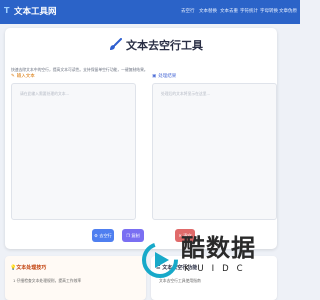 This screenshot has width=320, height=300. I want to click on watermark-subtext: KUIDC, so click(217, 269).